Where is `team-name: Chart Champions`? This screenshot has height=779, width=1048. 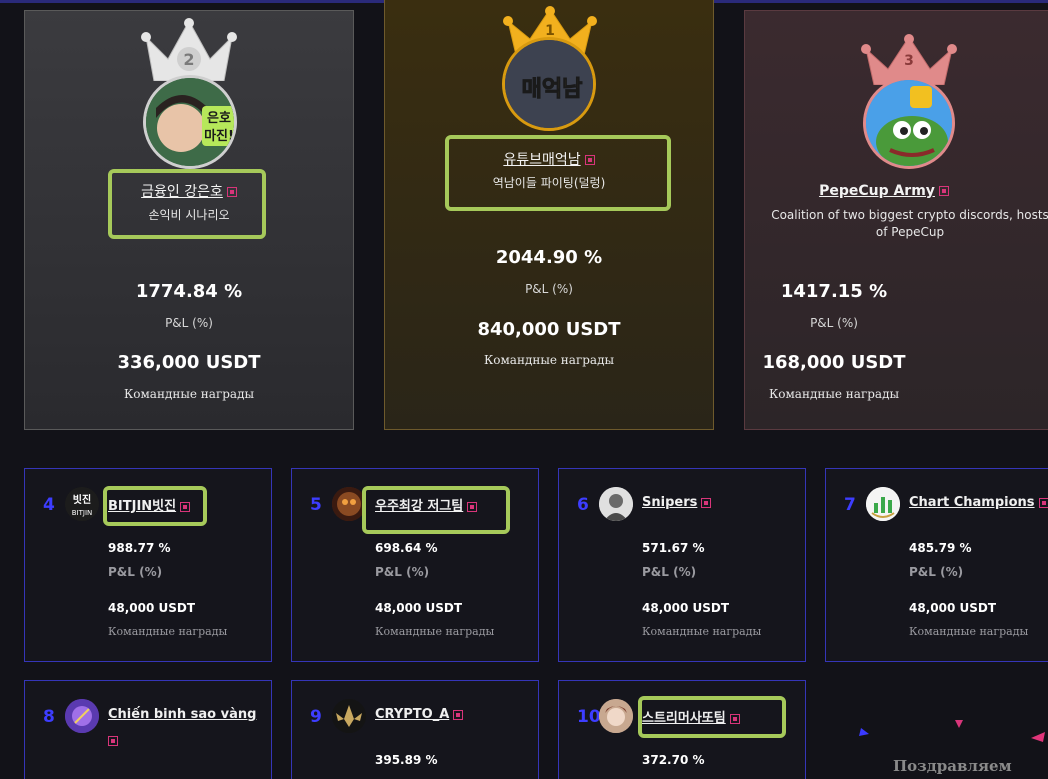
team-name: Chart Champions is located at coordinates (978, 502).